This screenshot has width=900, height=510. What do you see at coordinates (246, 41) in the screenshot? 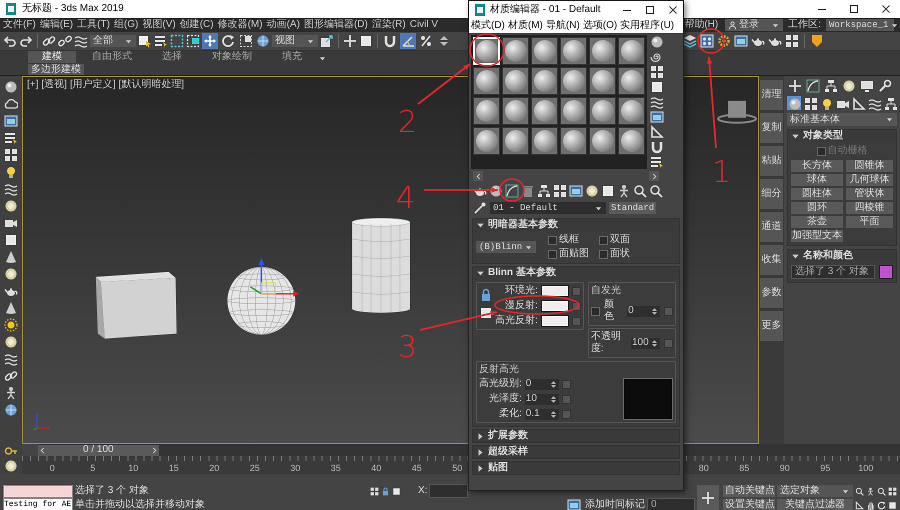
I see `scale-tool-button` at bounding box center [246, 41].